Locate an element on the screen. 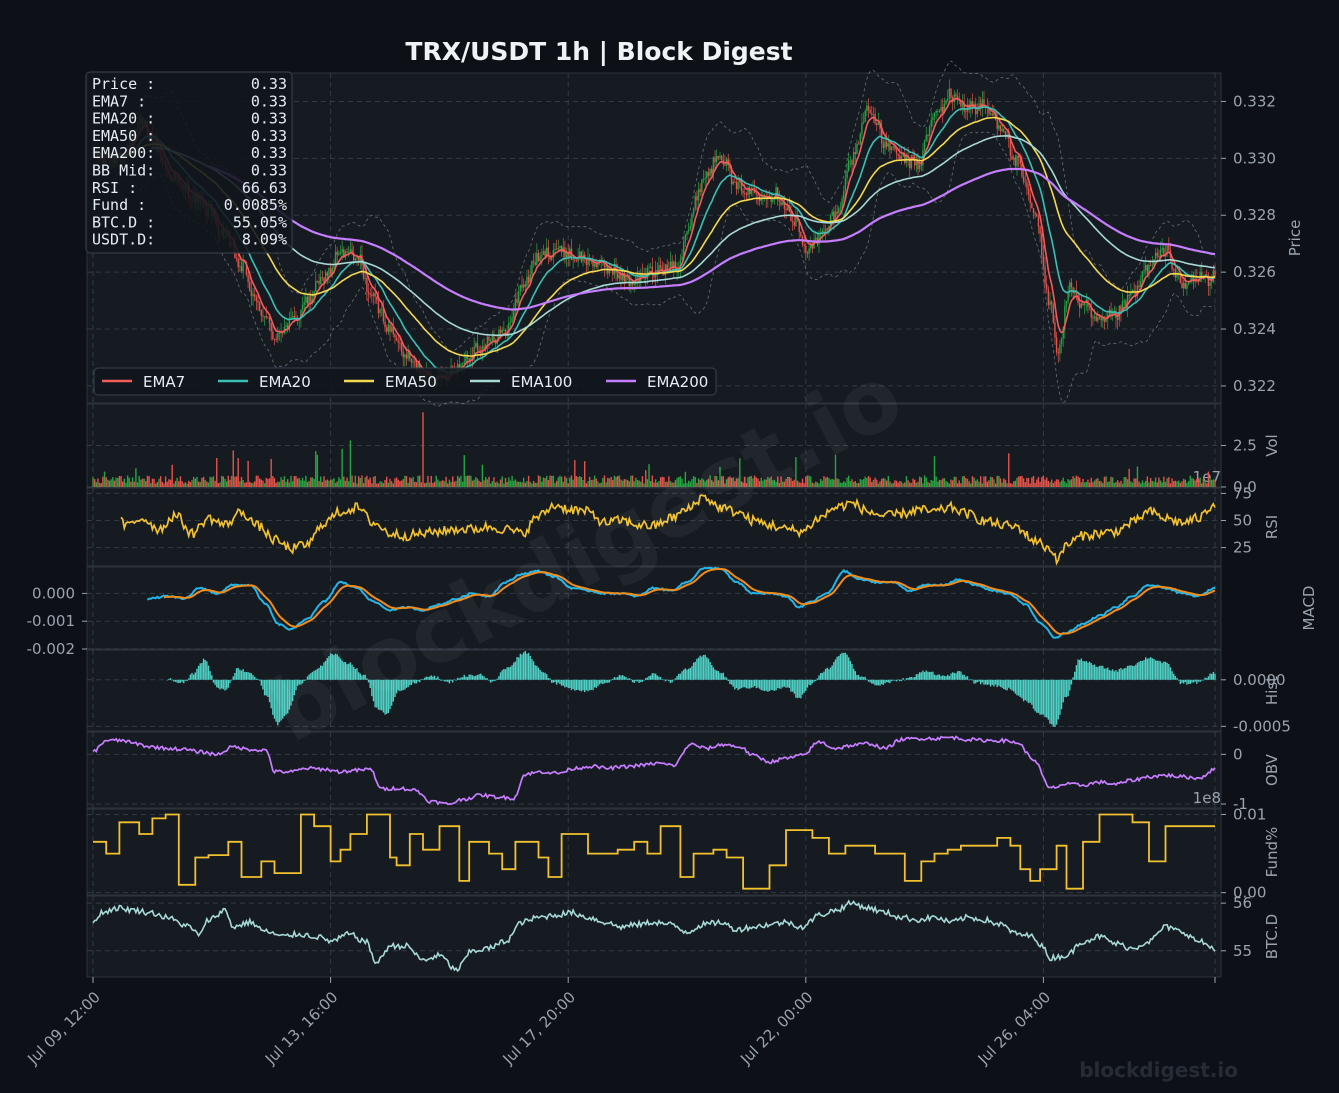  y-tick-label: 75 is located at coordinates (1242, 493).